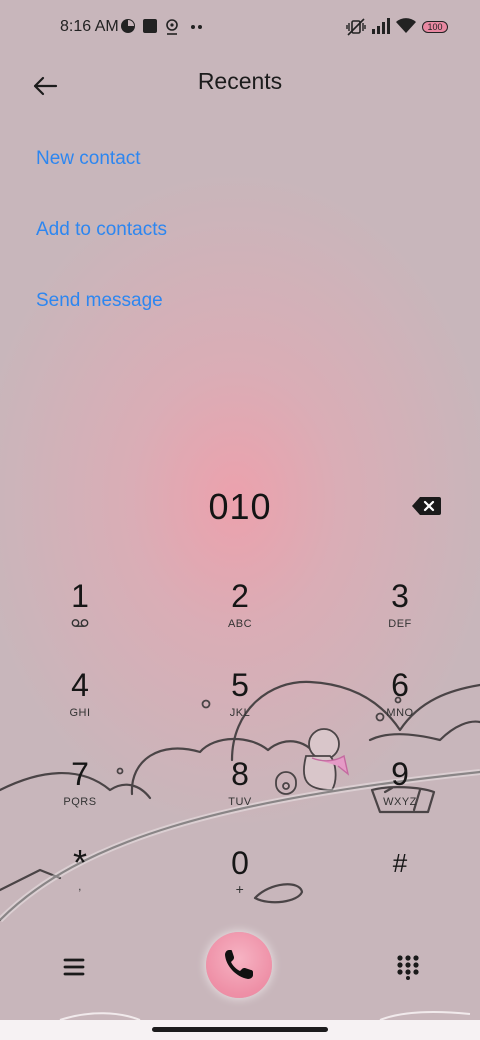 This screenshot has width=480, height=1040. I want to click on app-square-icon, so click(150, 26).